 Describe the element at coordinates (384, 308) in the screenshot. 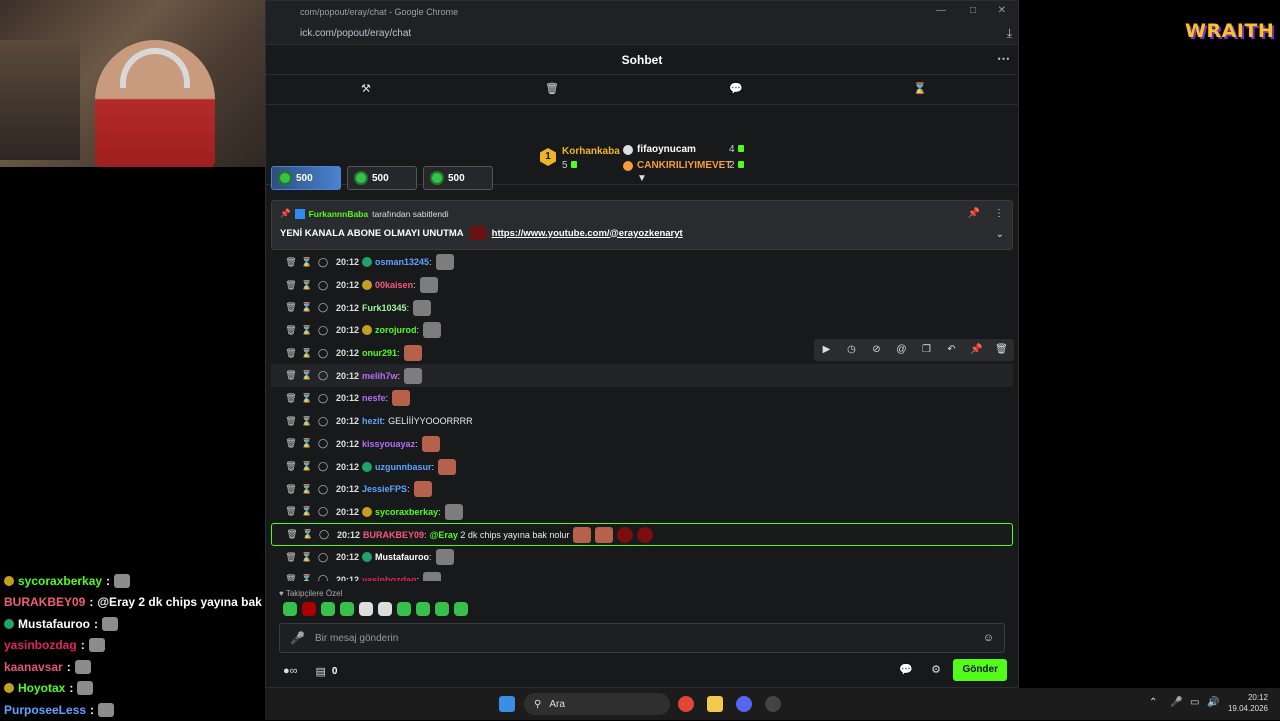

I see `message-user: Furk10345` at that location.